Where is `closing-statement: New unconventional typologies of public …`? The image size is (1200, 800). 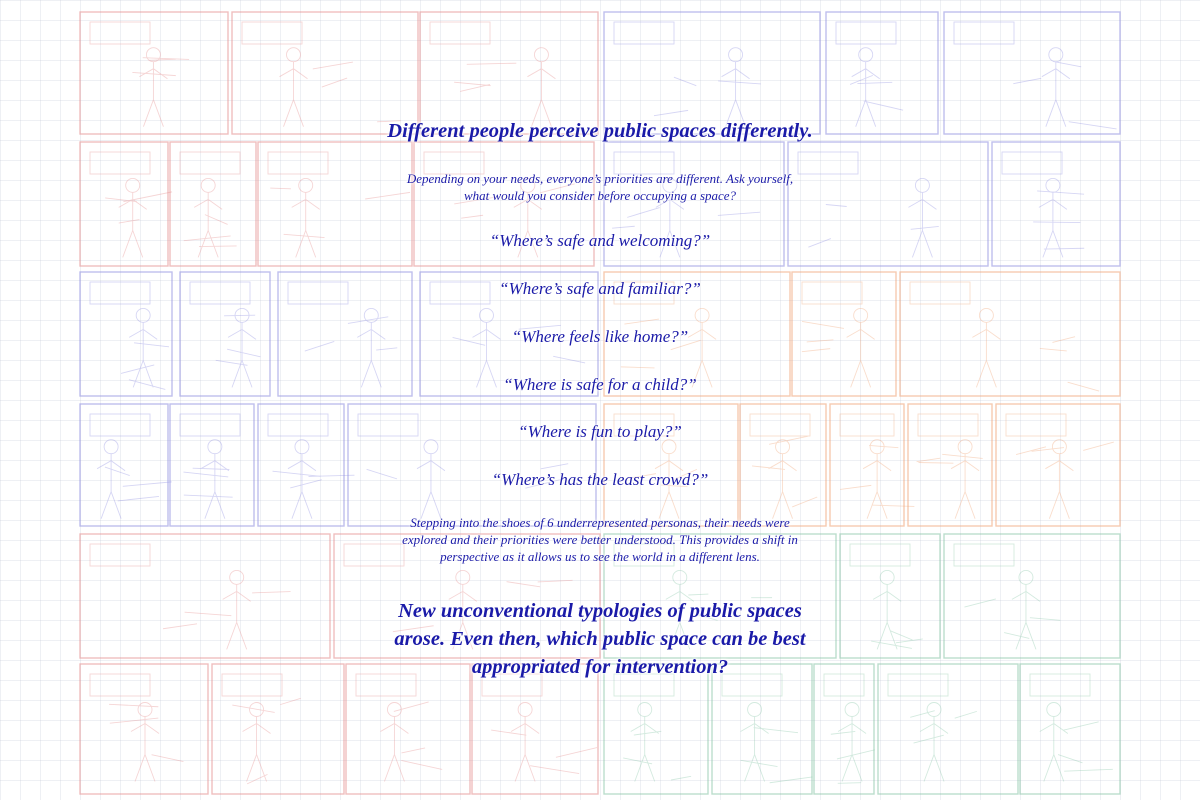
closing-statement: New unconventional typologies of public … is located at coordinates (600, 639).